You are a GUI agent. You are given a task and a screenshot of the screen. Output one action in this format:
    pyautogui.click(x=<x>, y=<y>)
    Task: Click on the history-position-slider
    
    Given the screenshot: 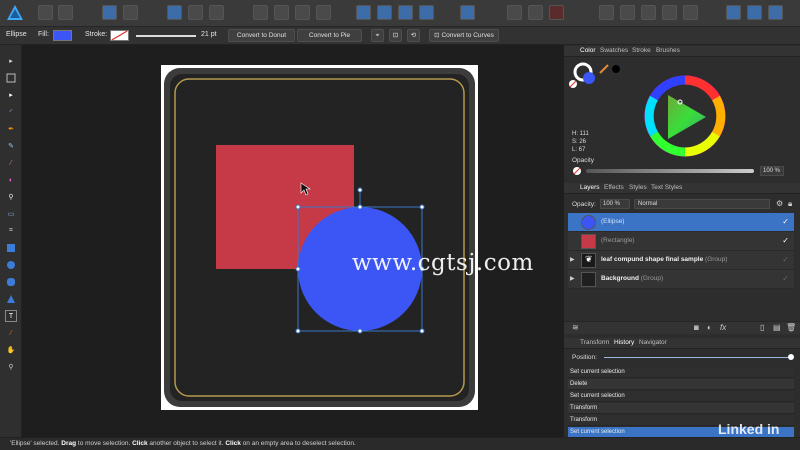 What is the action you would take?
    pyautogui.click(x=697, y=357)
    